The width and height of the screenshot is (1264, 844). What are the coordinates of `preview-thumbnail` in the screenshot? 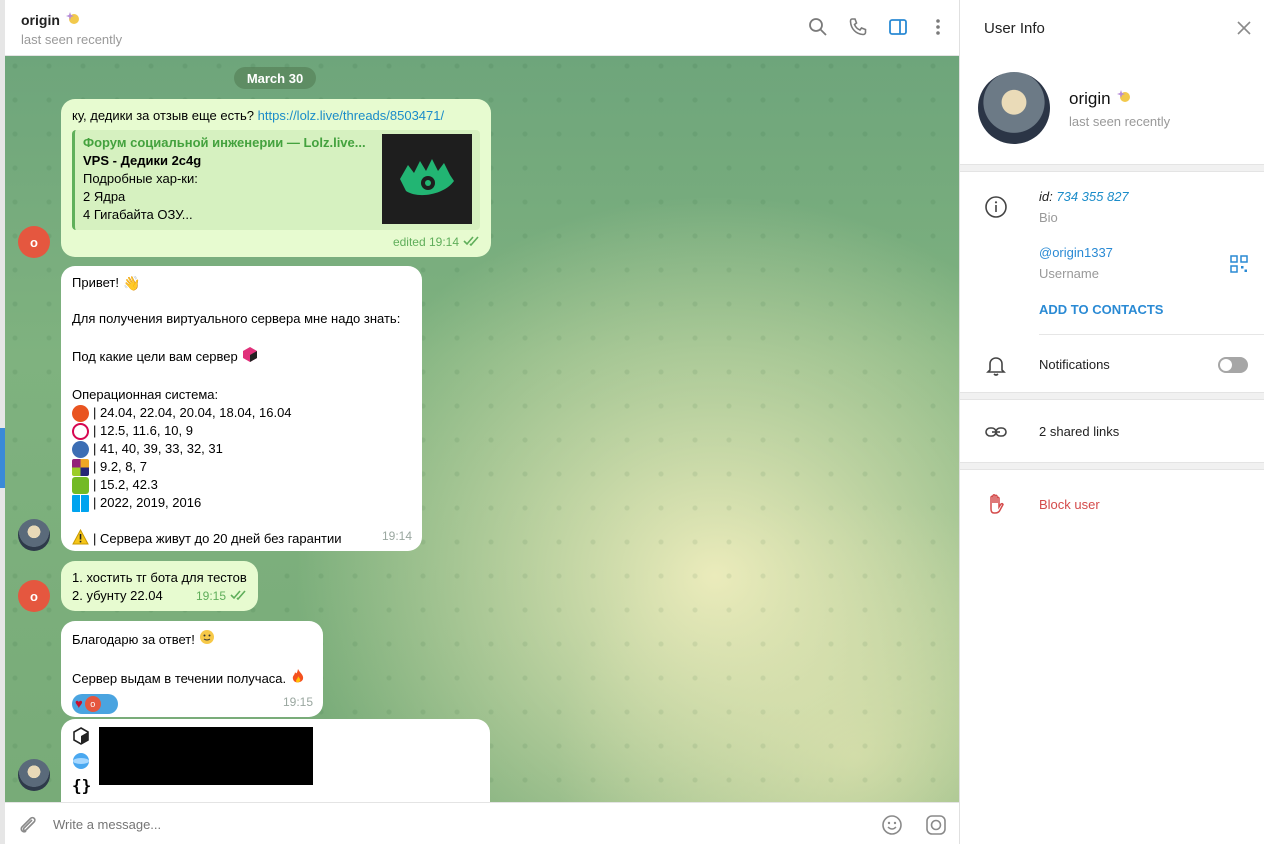 It's located at (427, 179).